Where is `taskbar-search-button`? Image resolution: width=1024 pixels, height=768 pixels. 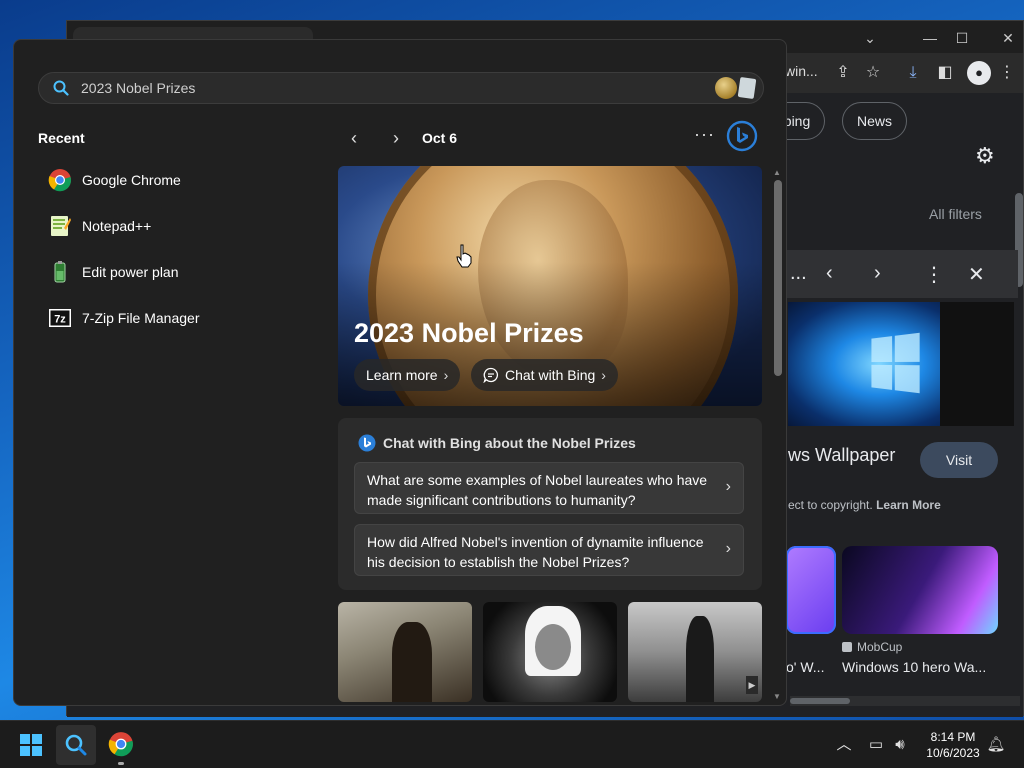 taskbar-search-button is located at coordinates (76, 745).